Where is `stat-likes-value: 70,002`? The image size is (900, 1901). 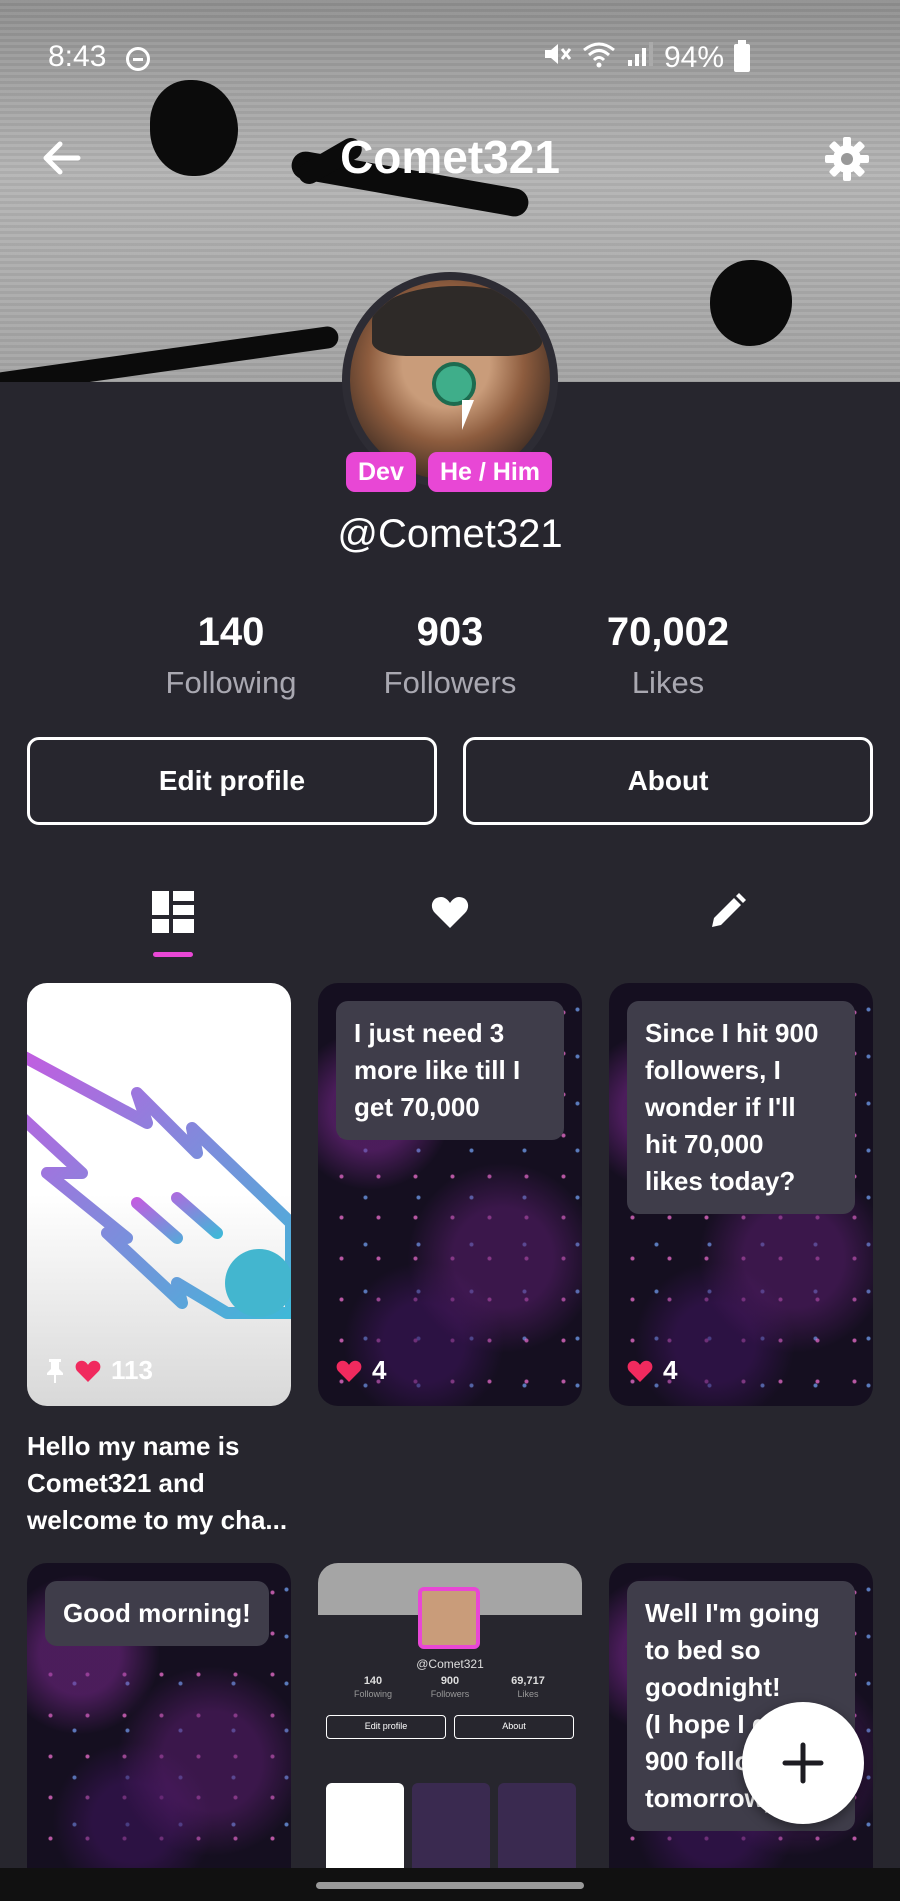 stat-likes-value: 70,002 is located at coordinates (668, 632).